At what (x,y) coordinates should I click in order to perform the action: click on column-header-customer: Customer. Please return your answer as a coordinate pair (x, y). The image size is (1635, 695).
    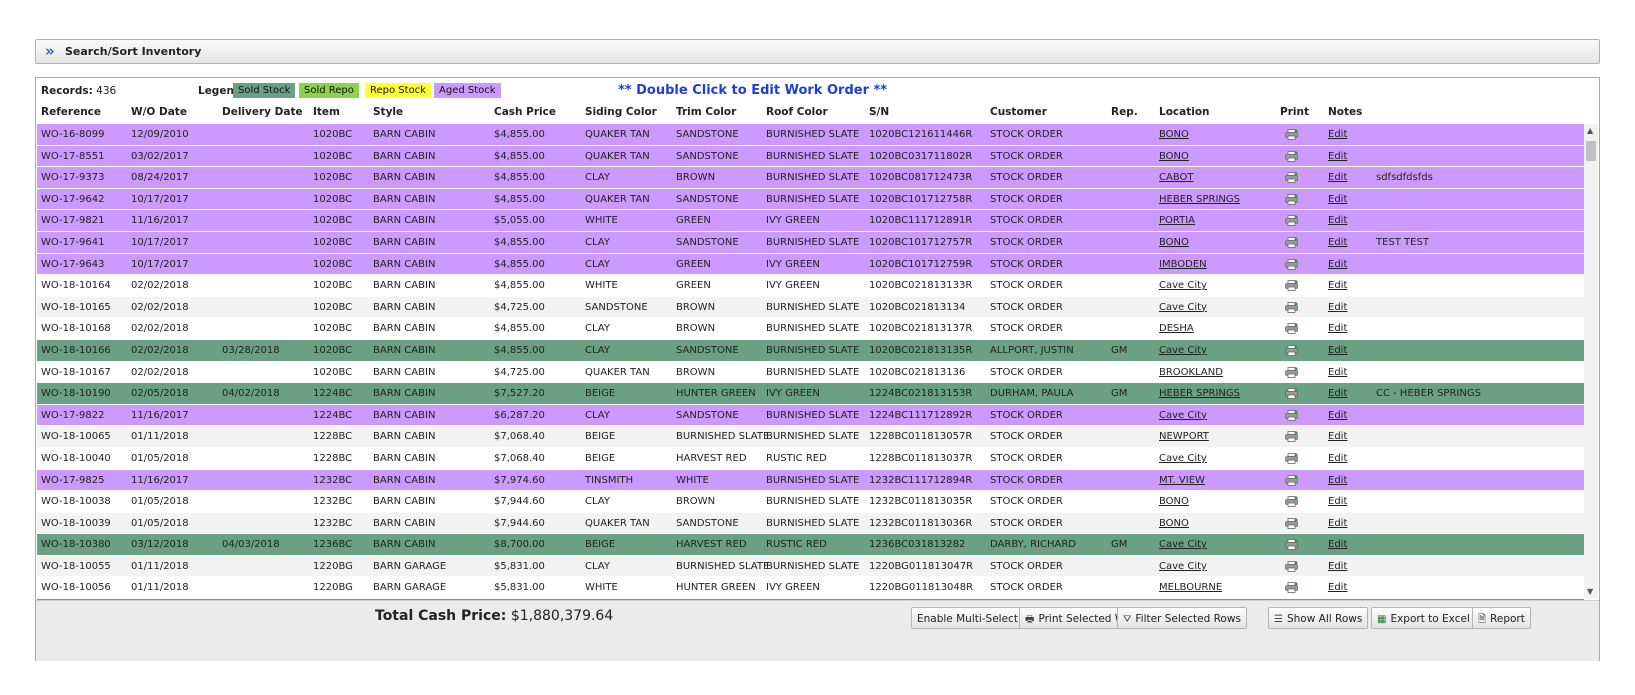
    Looking at the image, I should click on (1018, 112).